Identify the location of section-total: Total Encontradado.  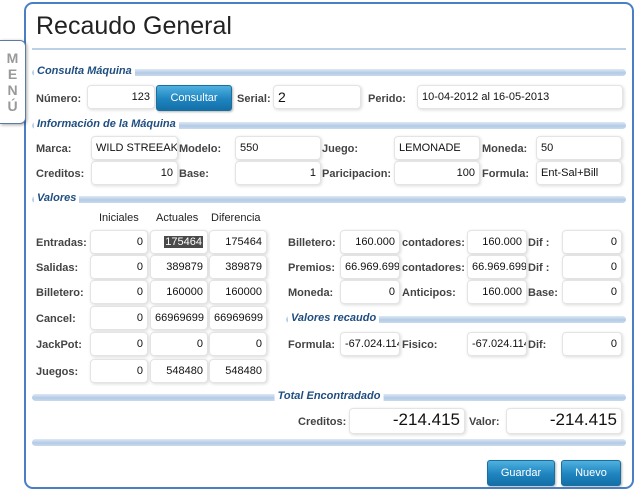
(329, 396).